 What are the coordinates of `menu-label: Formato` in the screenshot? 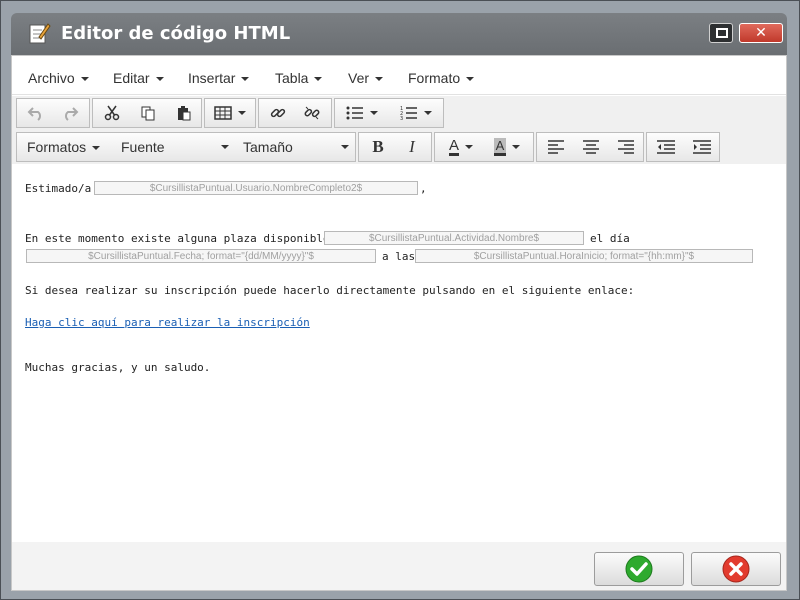 It's located at (434, 78).